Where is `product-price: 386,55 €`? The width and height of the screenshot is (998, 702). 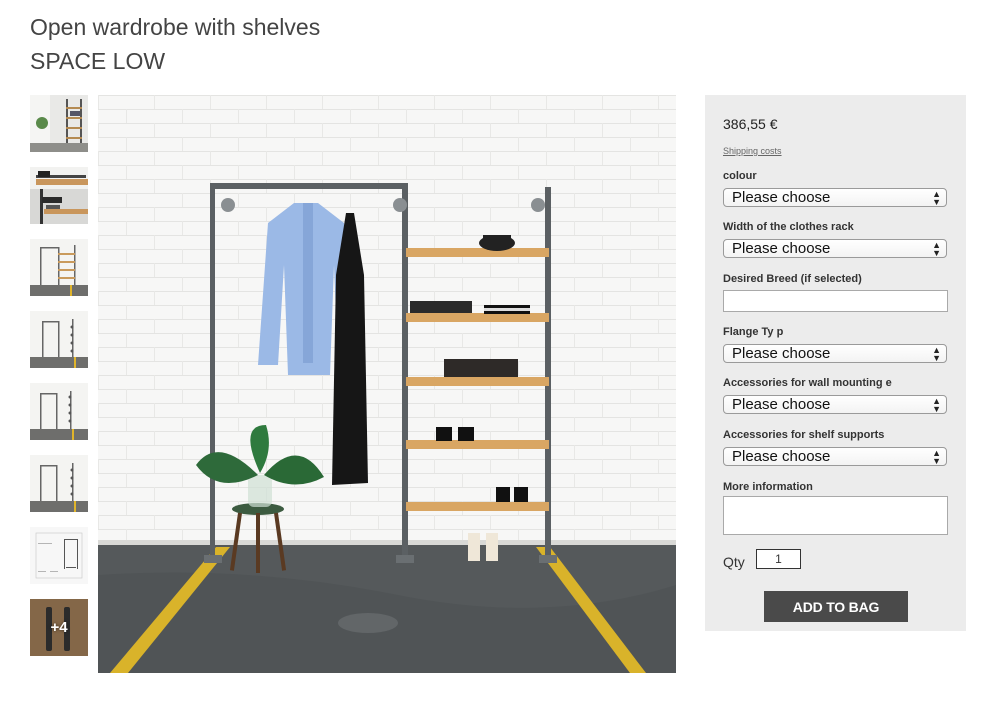 product-price: 386,55 € is located at coordinates (750, 124).